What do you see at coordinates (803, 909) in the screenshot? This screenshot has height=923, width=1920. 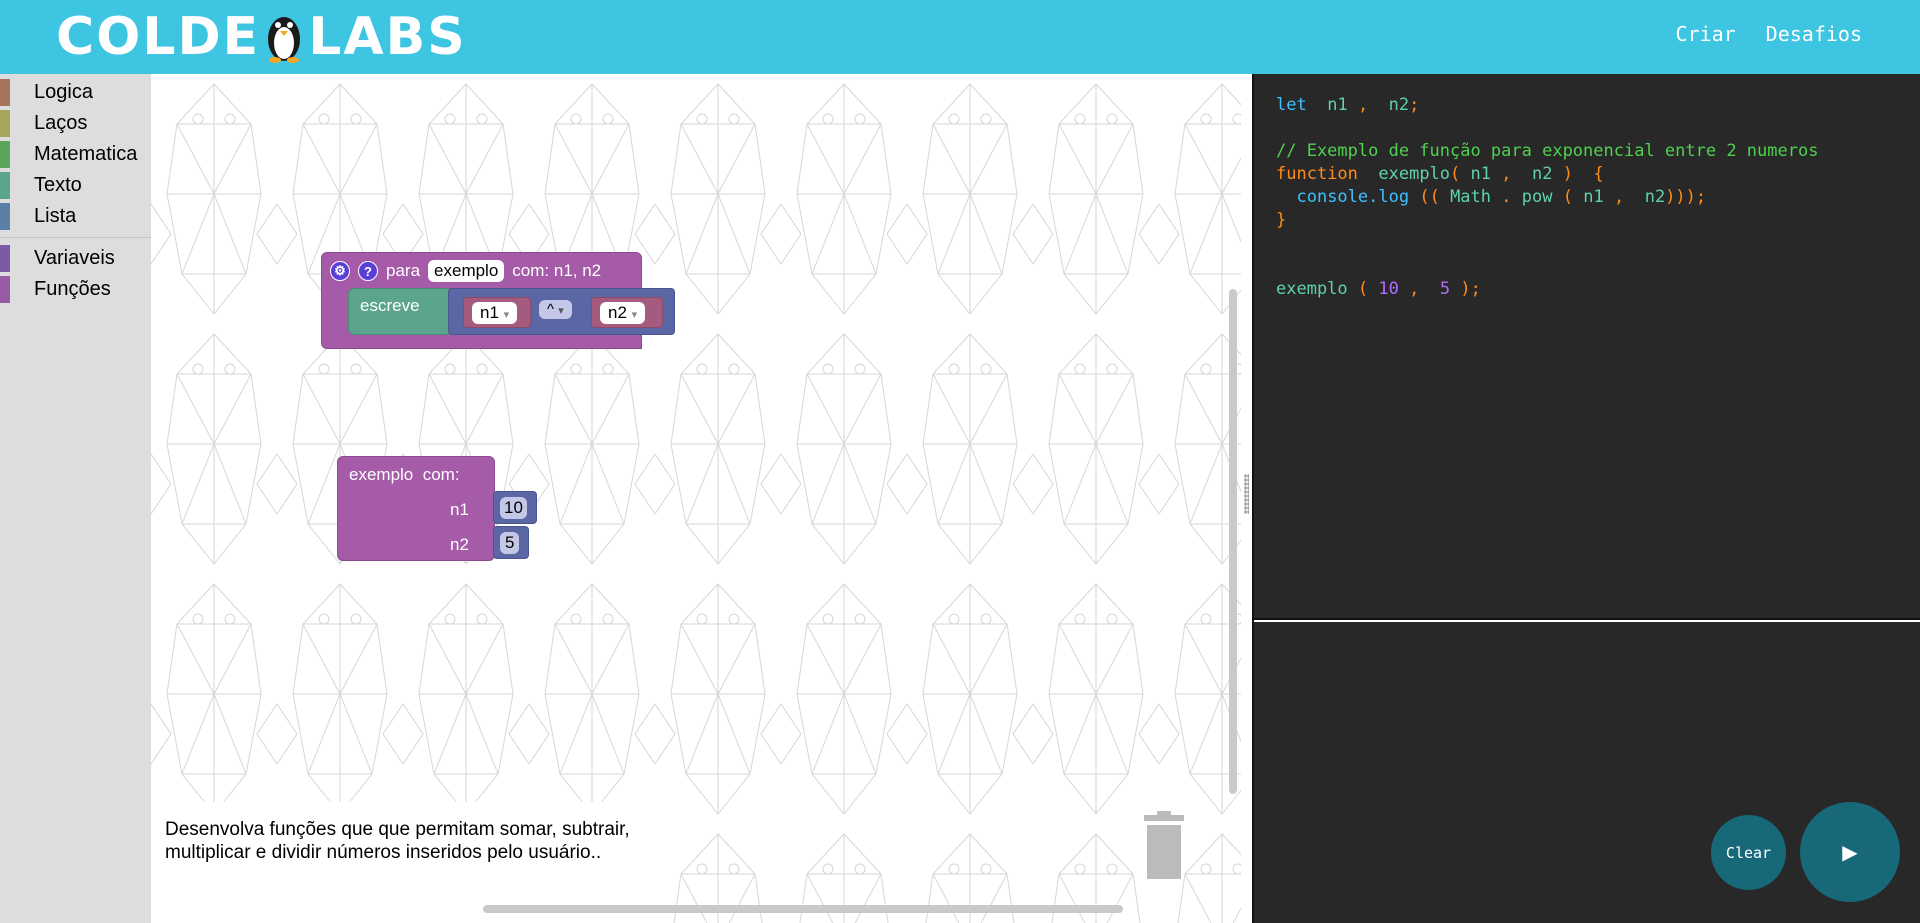 I see `horizontal-scrollbar` at bounding box center [803, 909].